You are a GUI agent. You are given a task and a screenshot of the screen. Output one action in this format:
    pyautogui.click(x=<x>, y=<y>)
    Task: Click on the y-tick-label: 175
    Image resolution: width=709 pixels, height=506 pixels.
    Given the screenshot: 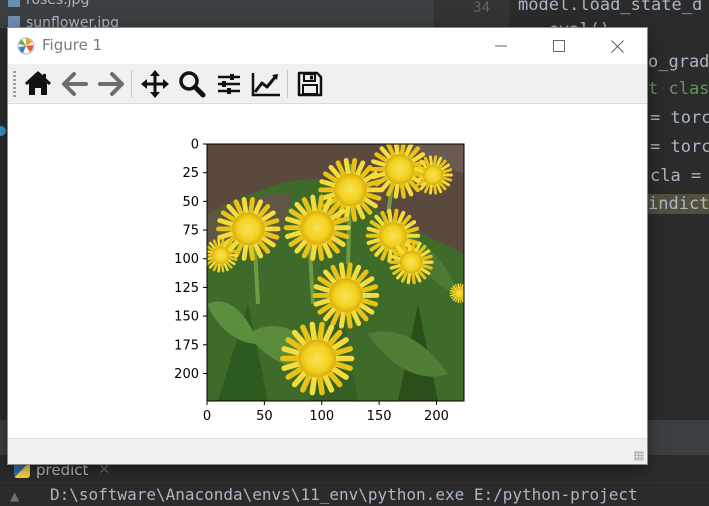 What is the action you would take?
    pyautogui.click(x=186, y=345)
    